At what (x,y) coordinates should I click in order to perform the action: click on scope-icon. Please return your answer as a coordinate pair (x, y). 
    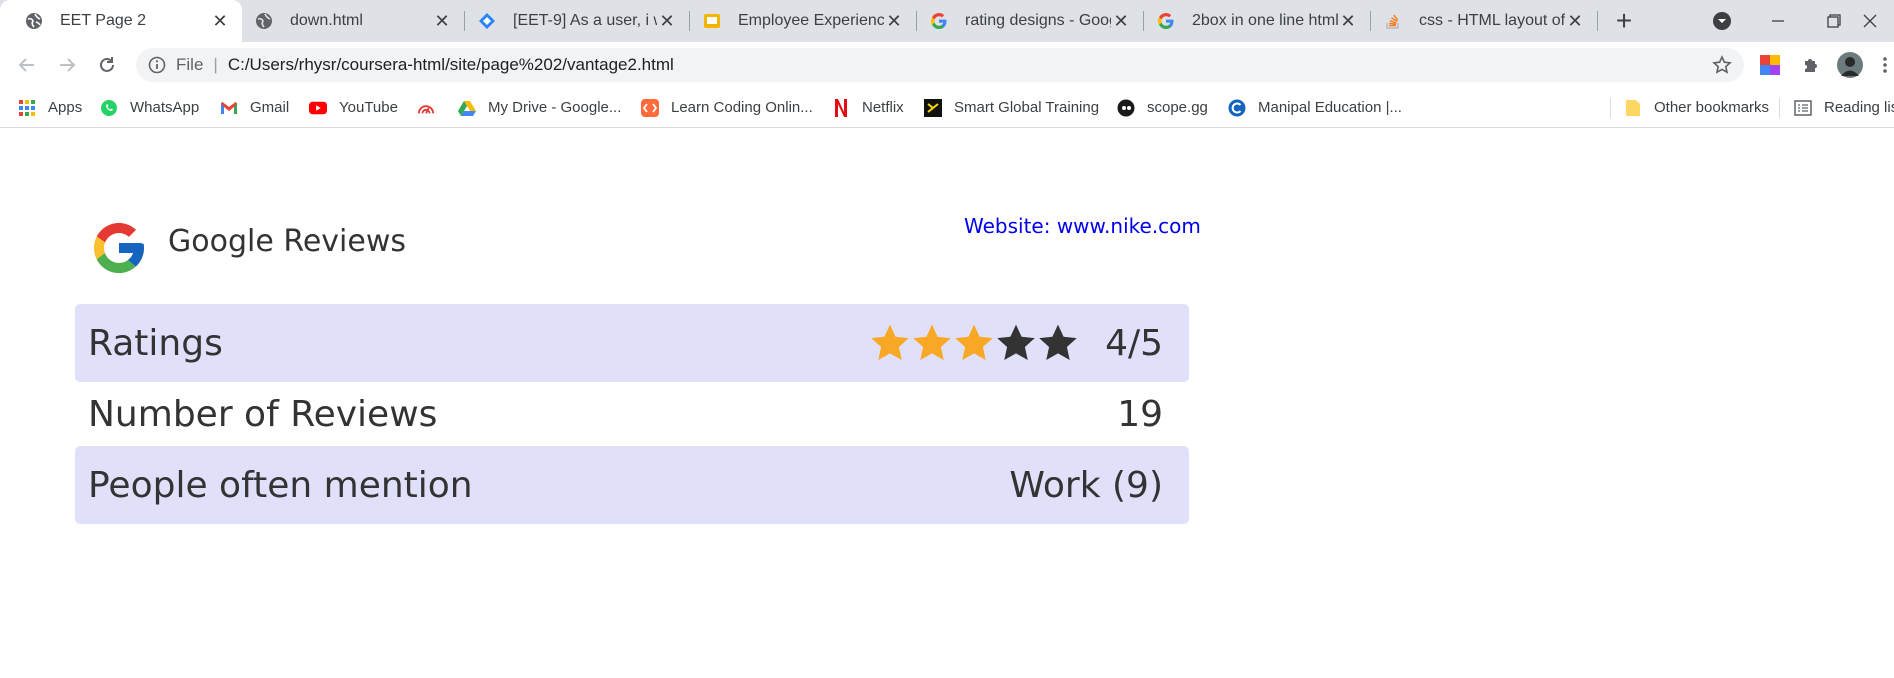
    Looking at the image, I should click on (1126, 108).